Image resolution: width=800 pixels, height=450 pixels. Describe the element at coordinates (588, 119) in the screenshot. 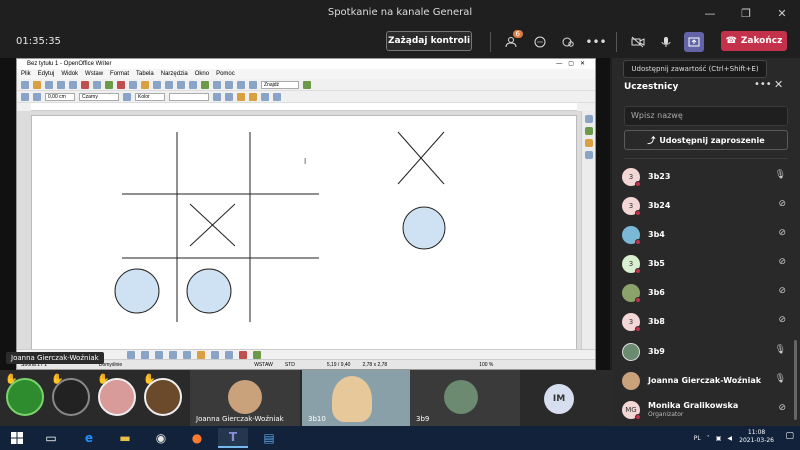

I see `properties-icon` at that location.